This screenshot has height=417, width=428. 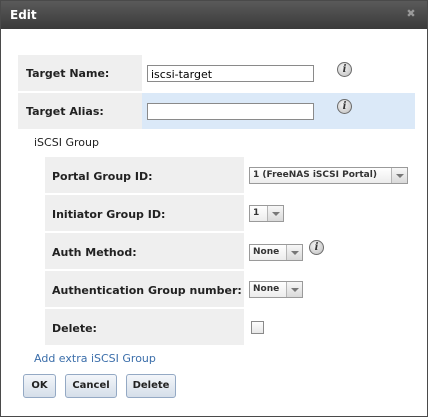 What do you see at coordinates (74, 328) in the screenshot?
I see `delete-label: Delete:` at bounding box center [74, 328].